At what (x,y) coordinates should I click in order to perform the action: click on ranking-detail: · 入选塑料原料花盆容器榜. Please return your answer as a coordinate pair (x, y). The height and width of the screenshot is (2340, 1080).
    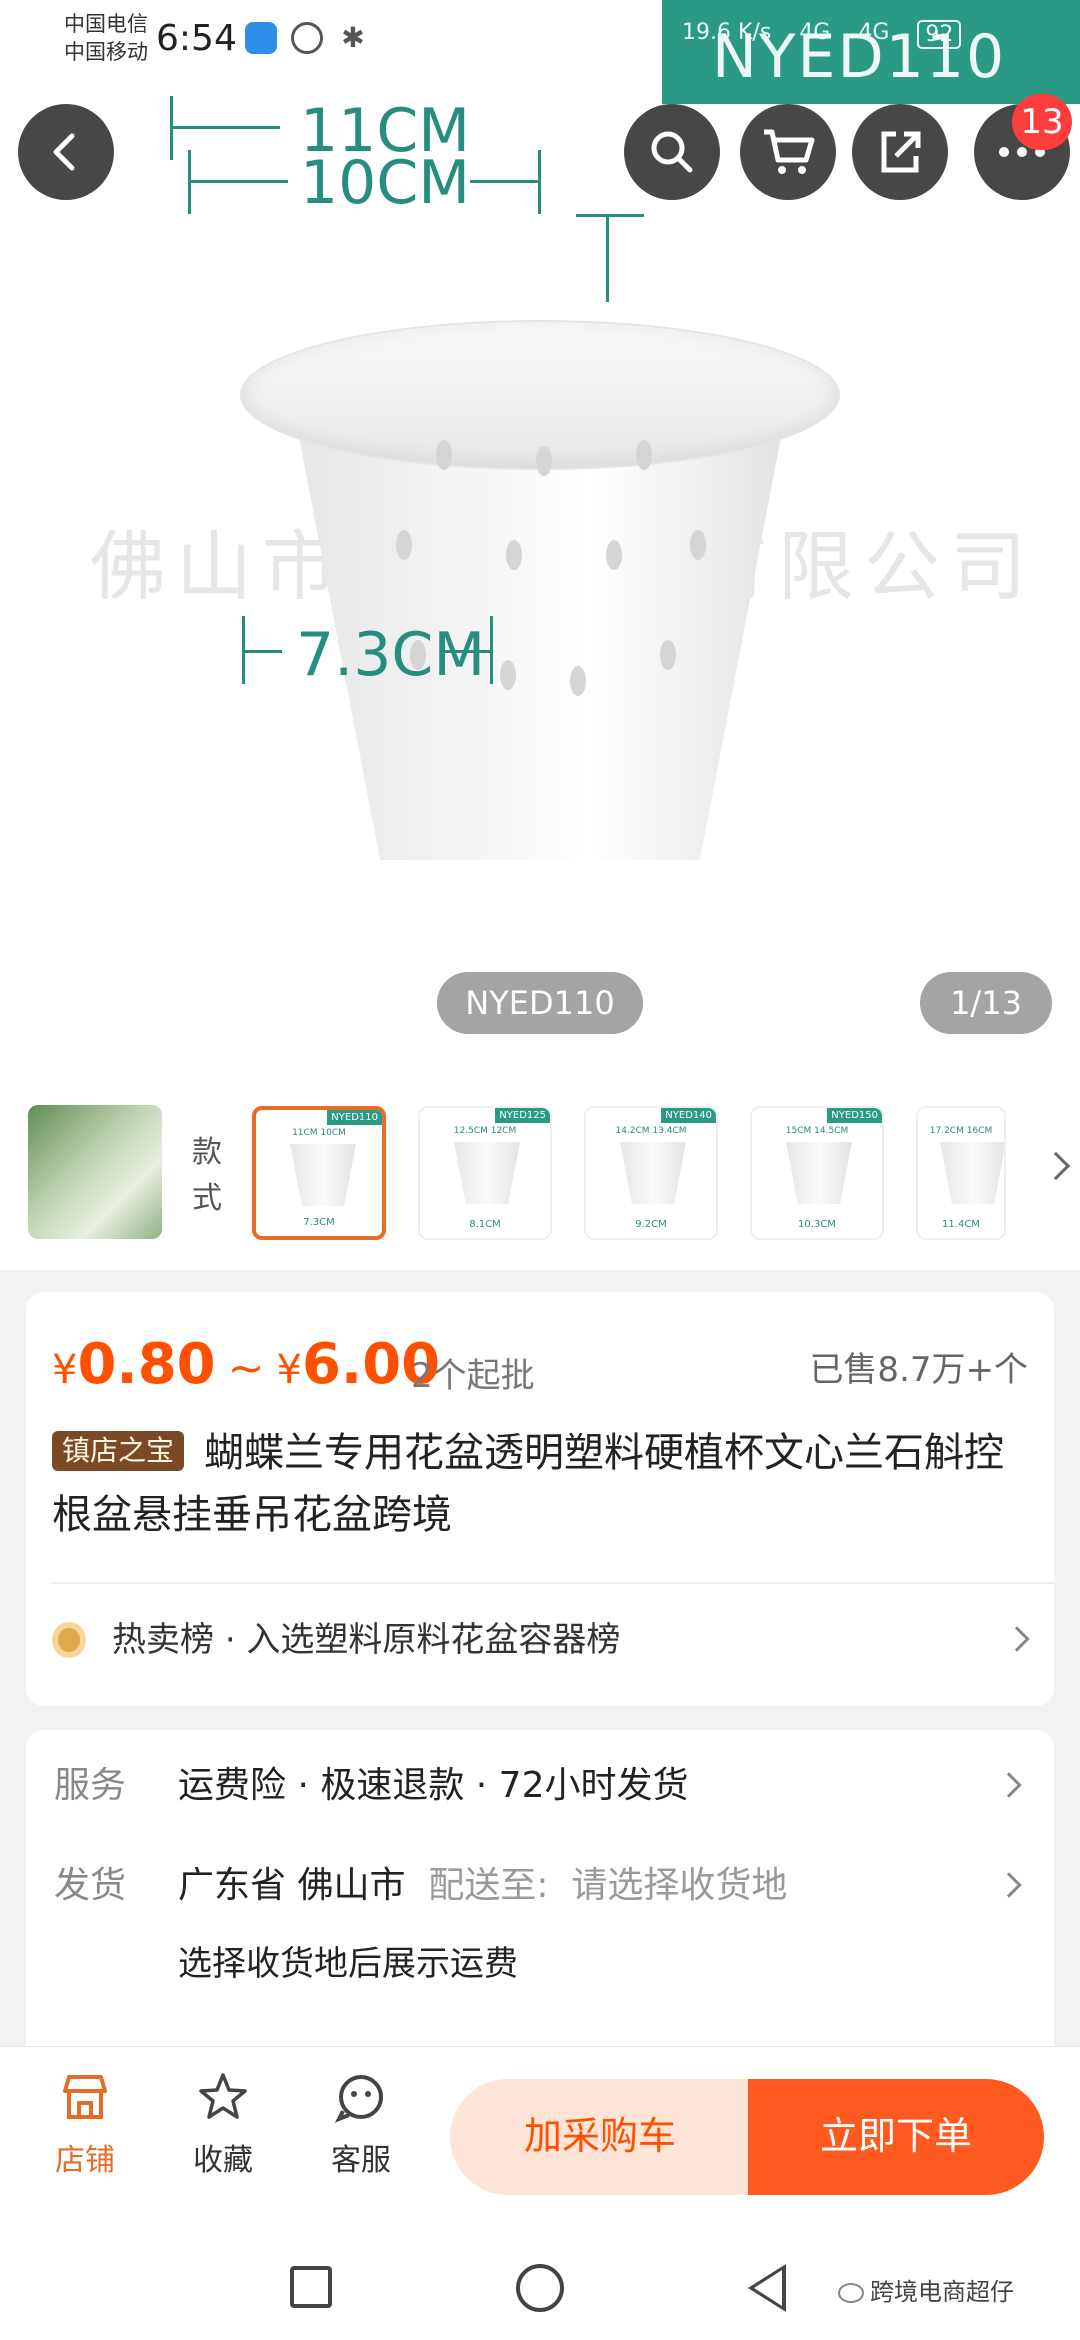
    Looking at the image, I should click on (422, 1640).